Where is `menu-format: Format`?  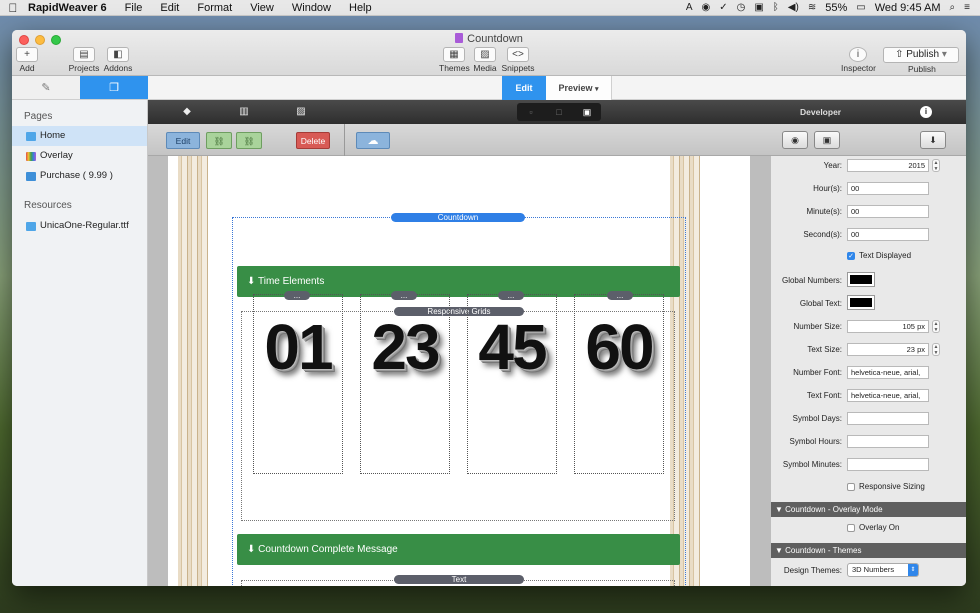
menu-format: Format is located at coordinates (214, 8).